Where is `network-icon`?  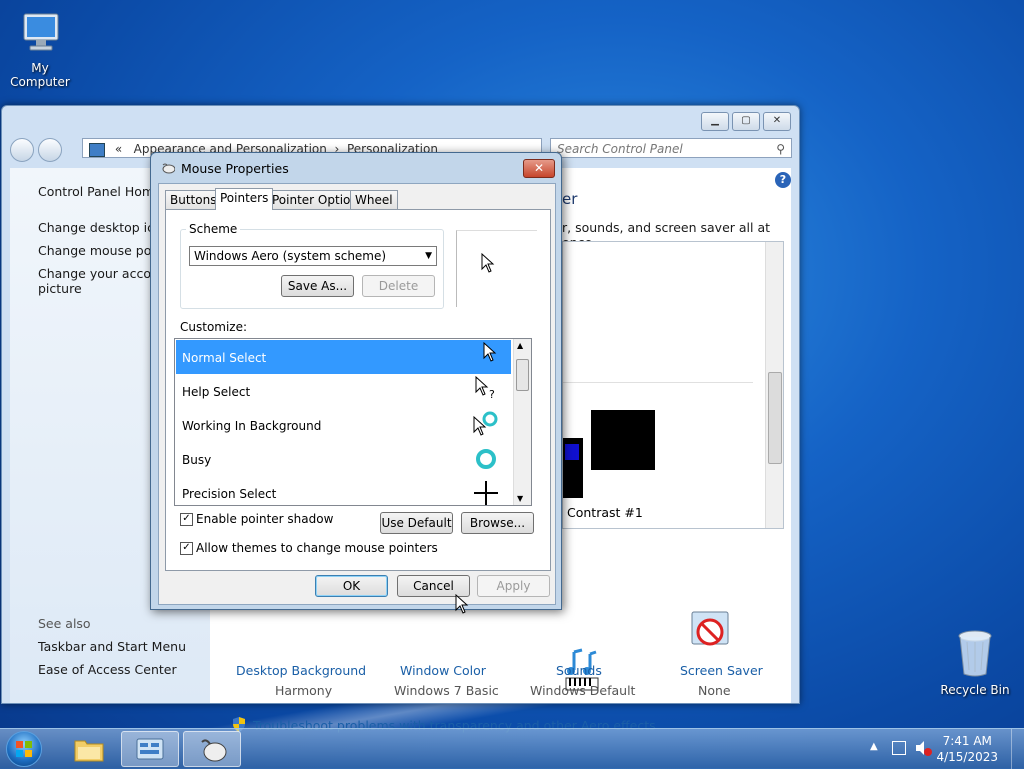 network-icon is located at coordinates (899, 748).